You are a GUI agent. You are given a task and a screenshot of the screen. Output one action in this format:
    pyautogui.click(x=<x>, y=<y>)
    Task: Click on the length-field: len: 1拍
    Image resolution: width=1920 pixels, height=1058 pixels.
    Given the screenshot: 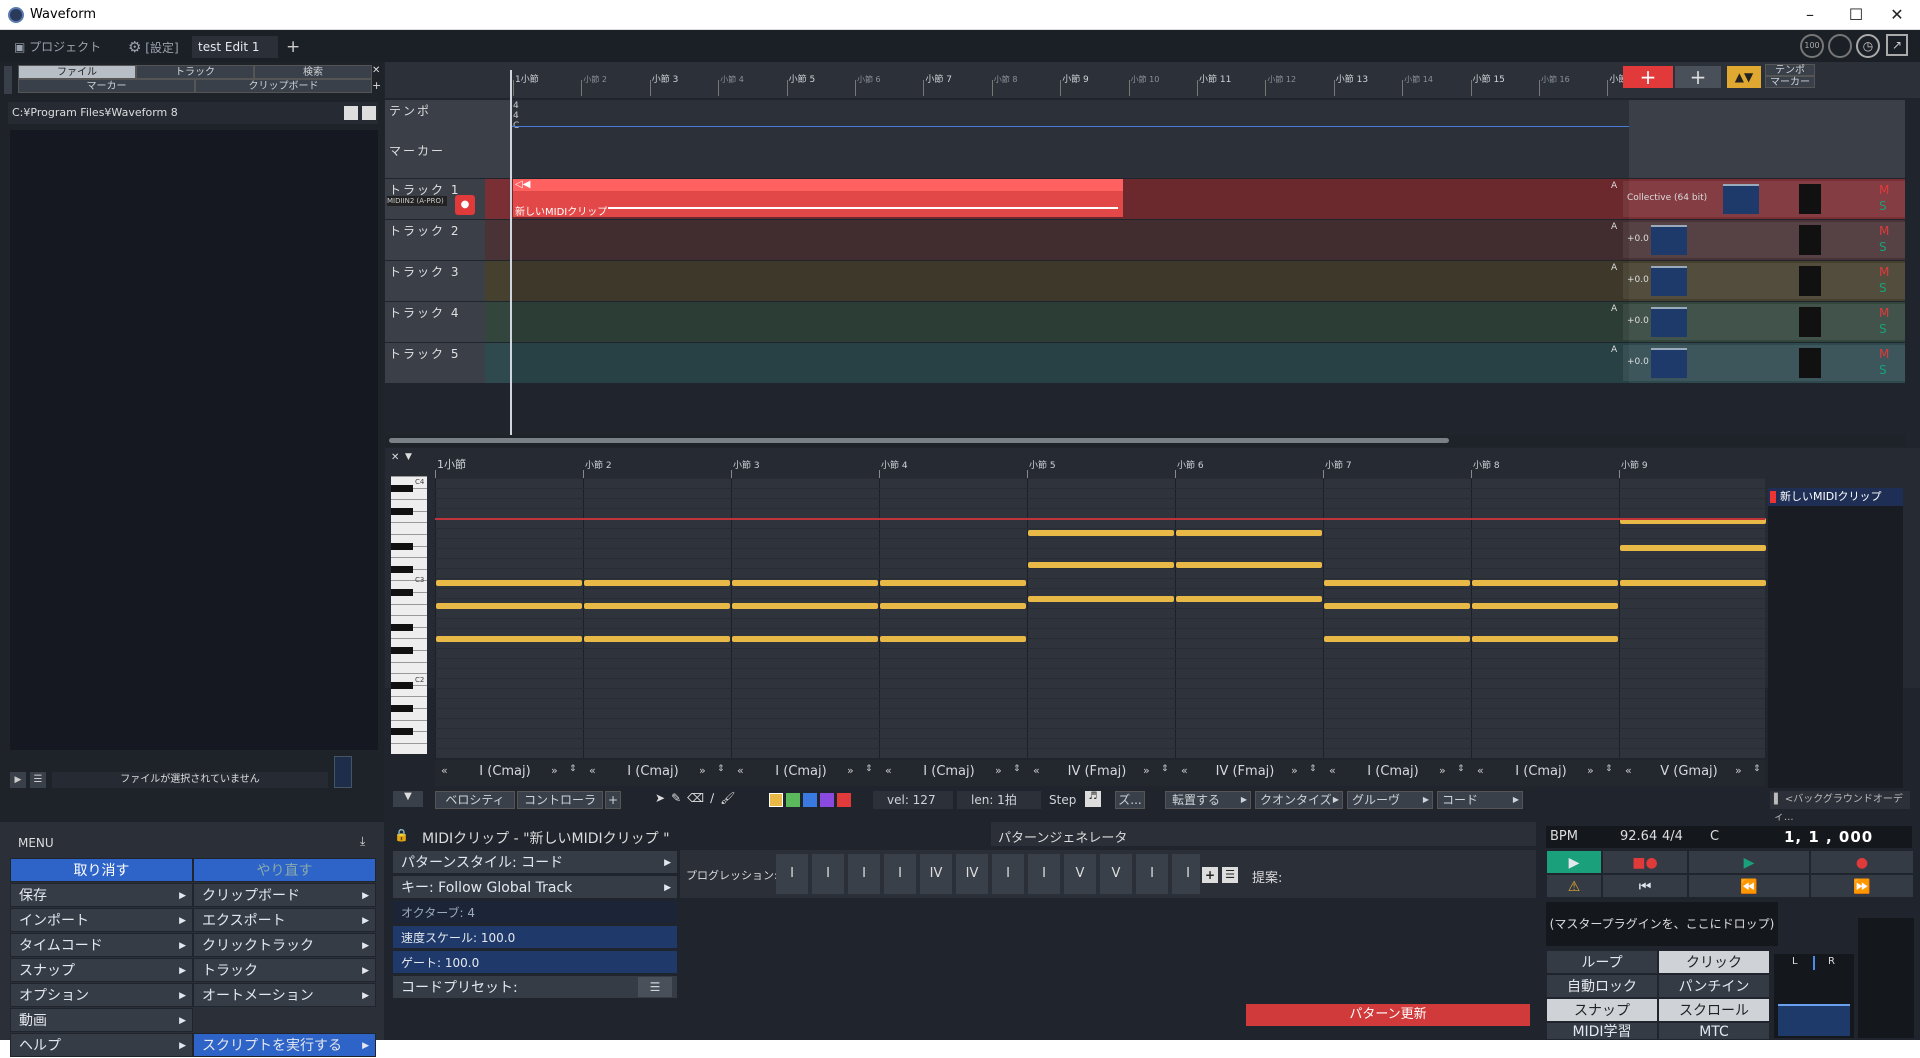 What is the action you would take?
    pyautogui.click(x=999, y=800)
    